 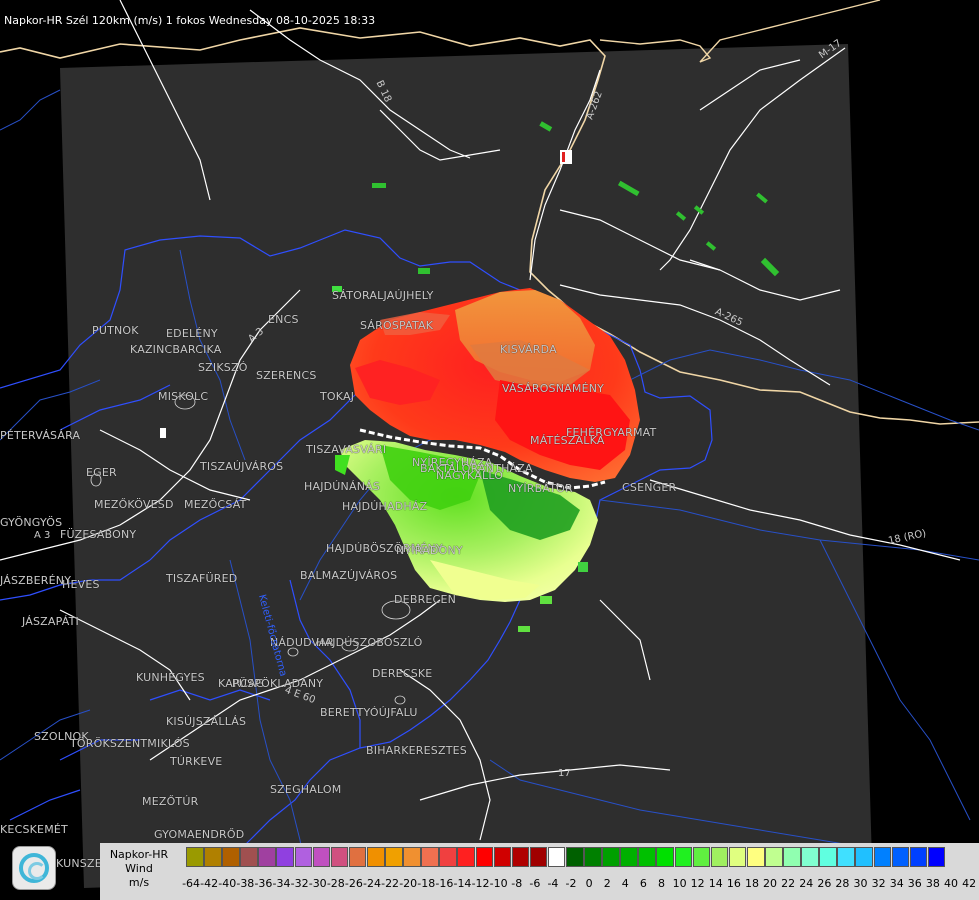 I want to click on legend-tick-label: 22, so click(x=788, y=883).